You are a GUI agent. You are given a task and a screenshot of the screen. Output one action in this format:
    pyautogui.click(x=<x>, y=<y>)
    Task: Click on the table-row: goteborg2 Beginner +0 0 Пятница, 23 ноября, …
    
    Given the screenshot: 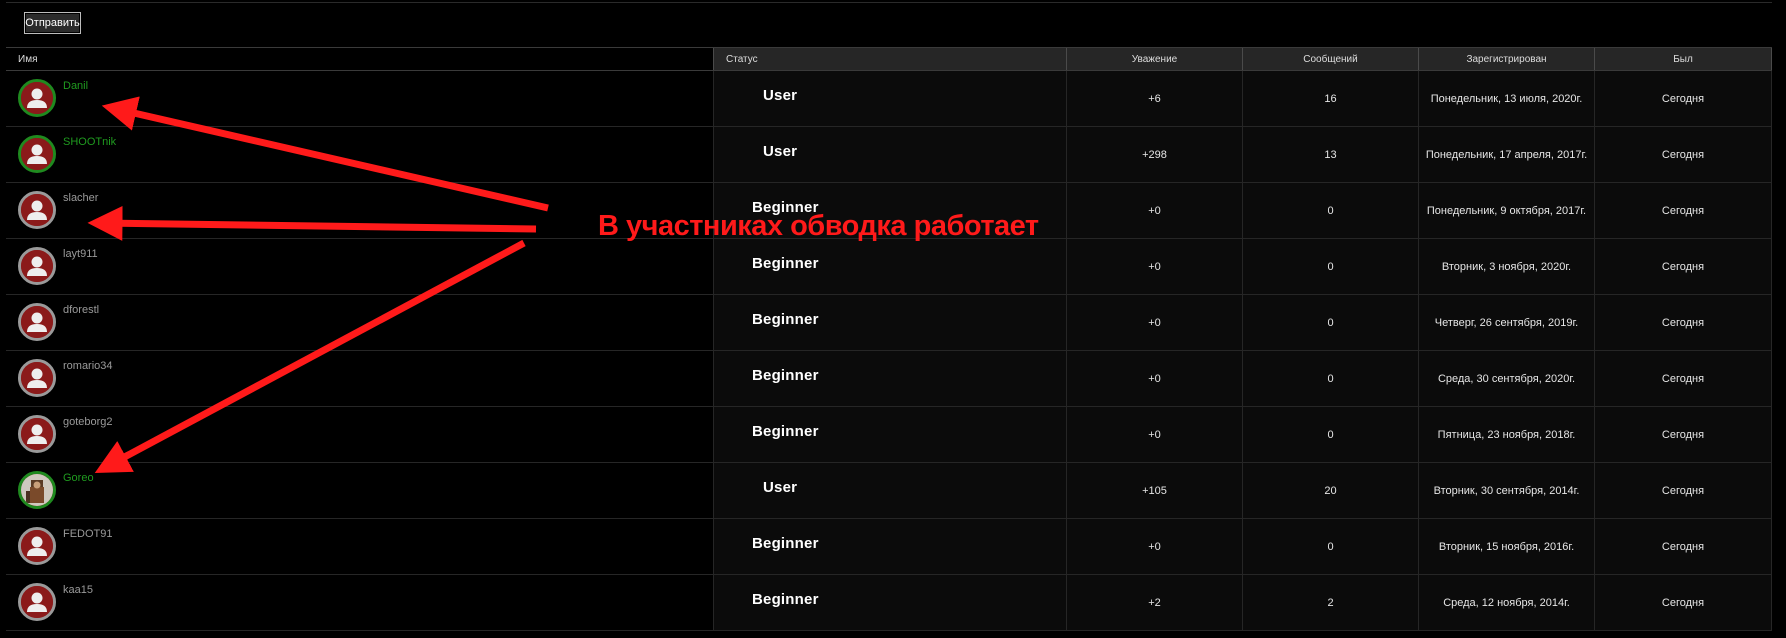 What is the action you would take?
    pyautogui.click(x=889, y=435)
    